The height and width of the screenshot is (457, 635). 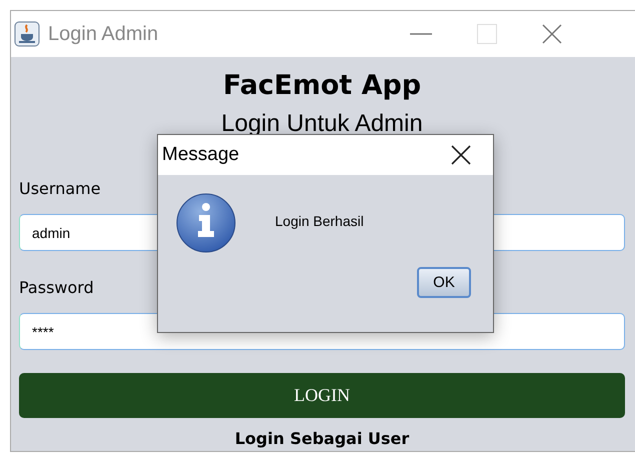 I want to click on close-icon, so click(x=461, y=155).